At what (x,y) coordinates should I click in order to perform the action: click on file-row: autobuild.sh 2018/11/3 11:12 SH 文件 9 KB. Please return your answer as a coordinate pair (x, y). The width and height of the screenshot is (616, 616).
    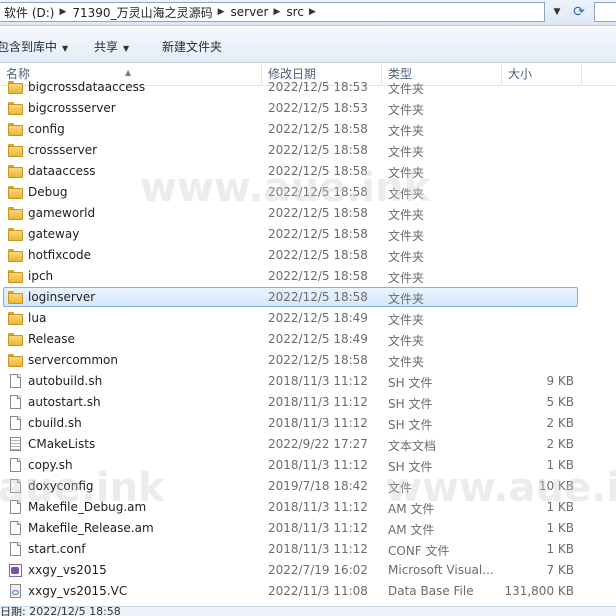
    Looking at the image, I should click on (308, 381).